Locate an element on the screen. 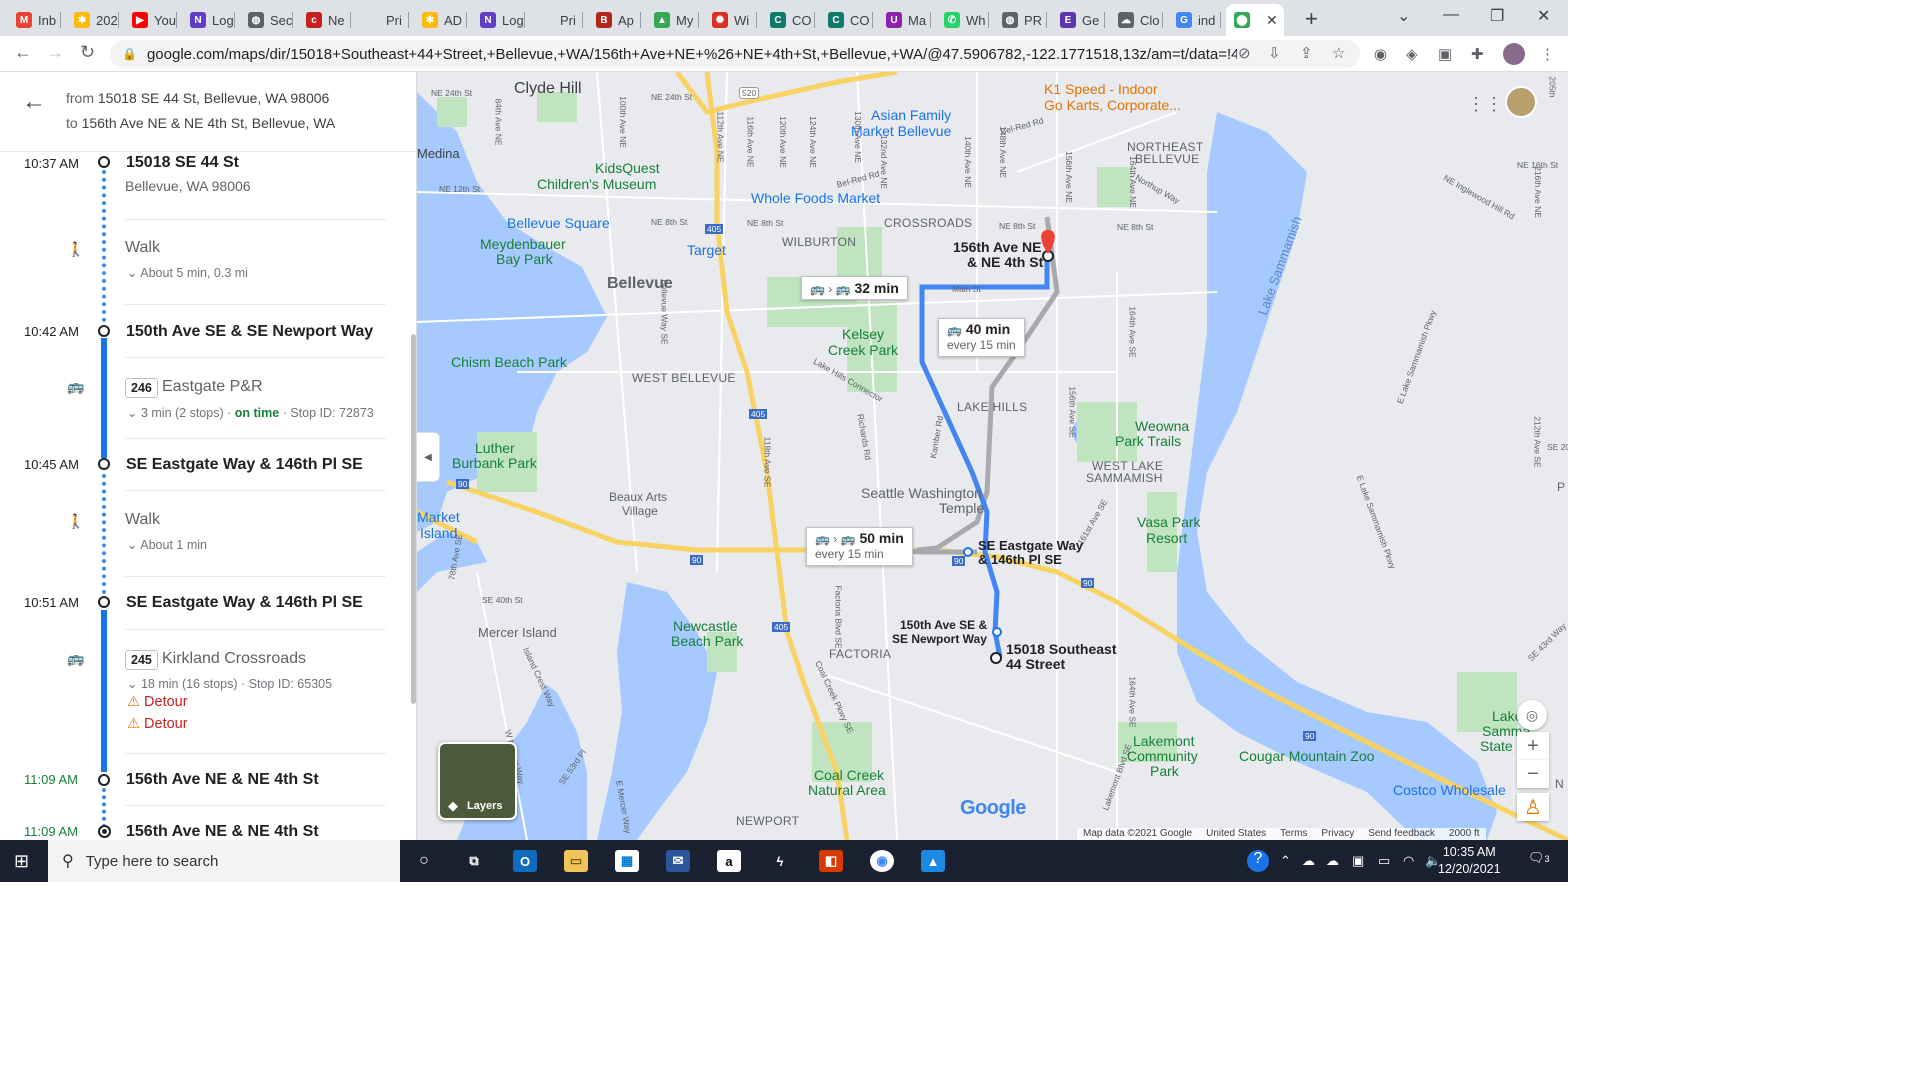 The image size is (1920, 1080). zoom-in-button: + is located at coordinates (1533, 746).